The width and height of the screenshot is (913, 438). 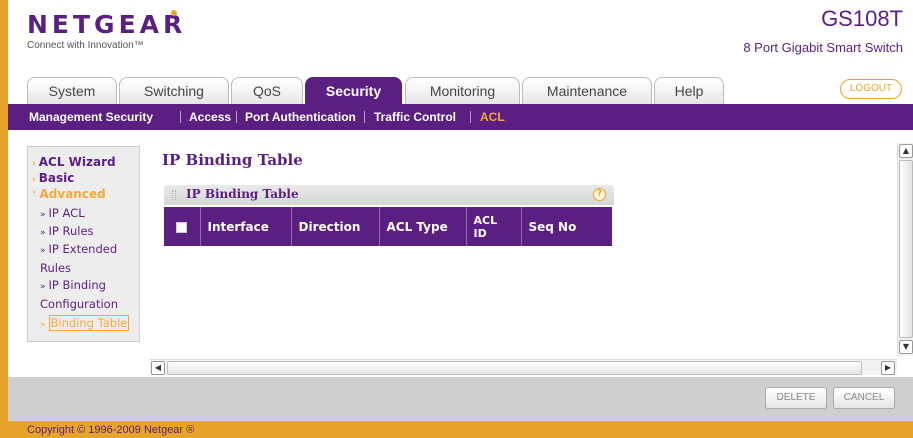 What do you see at coordinates (242, 194) in the screenshot?
I see `panel-title: IP Binding Table` at bounding box center [242, 194].